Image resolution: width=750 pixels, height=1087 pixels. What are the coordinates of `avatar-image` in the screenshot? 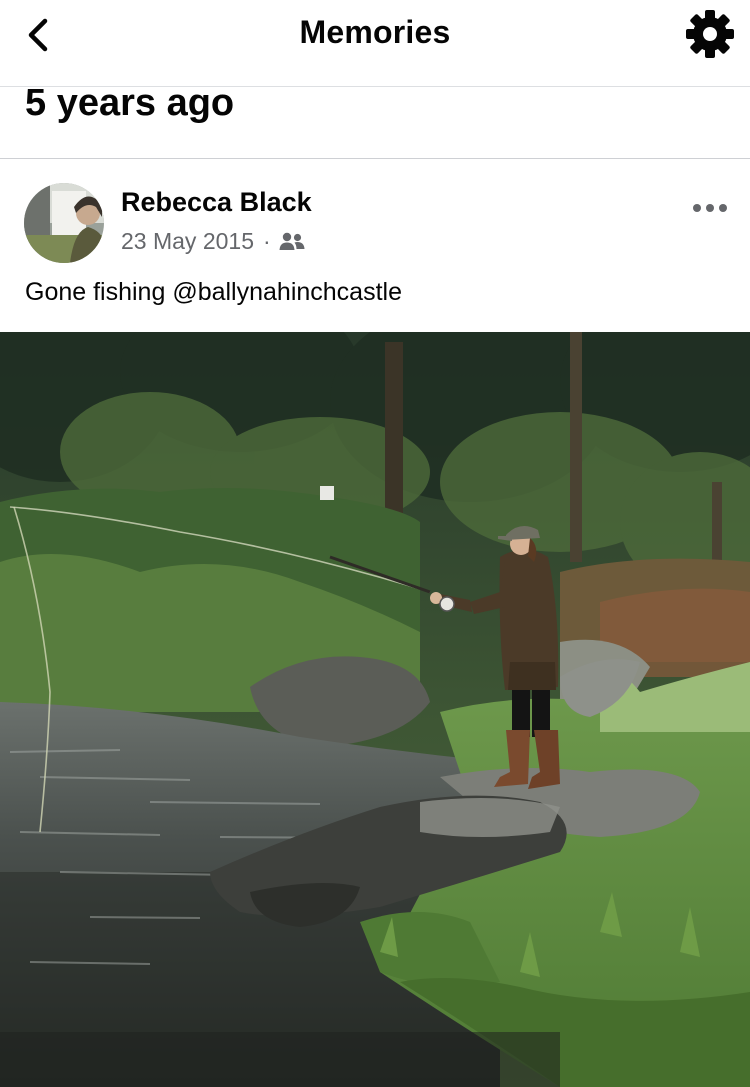 It's located at (64, 223).